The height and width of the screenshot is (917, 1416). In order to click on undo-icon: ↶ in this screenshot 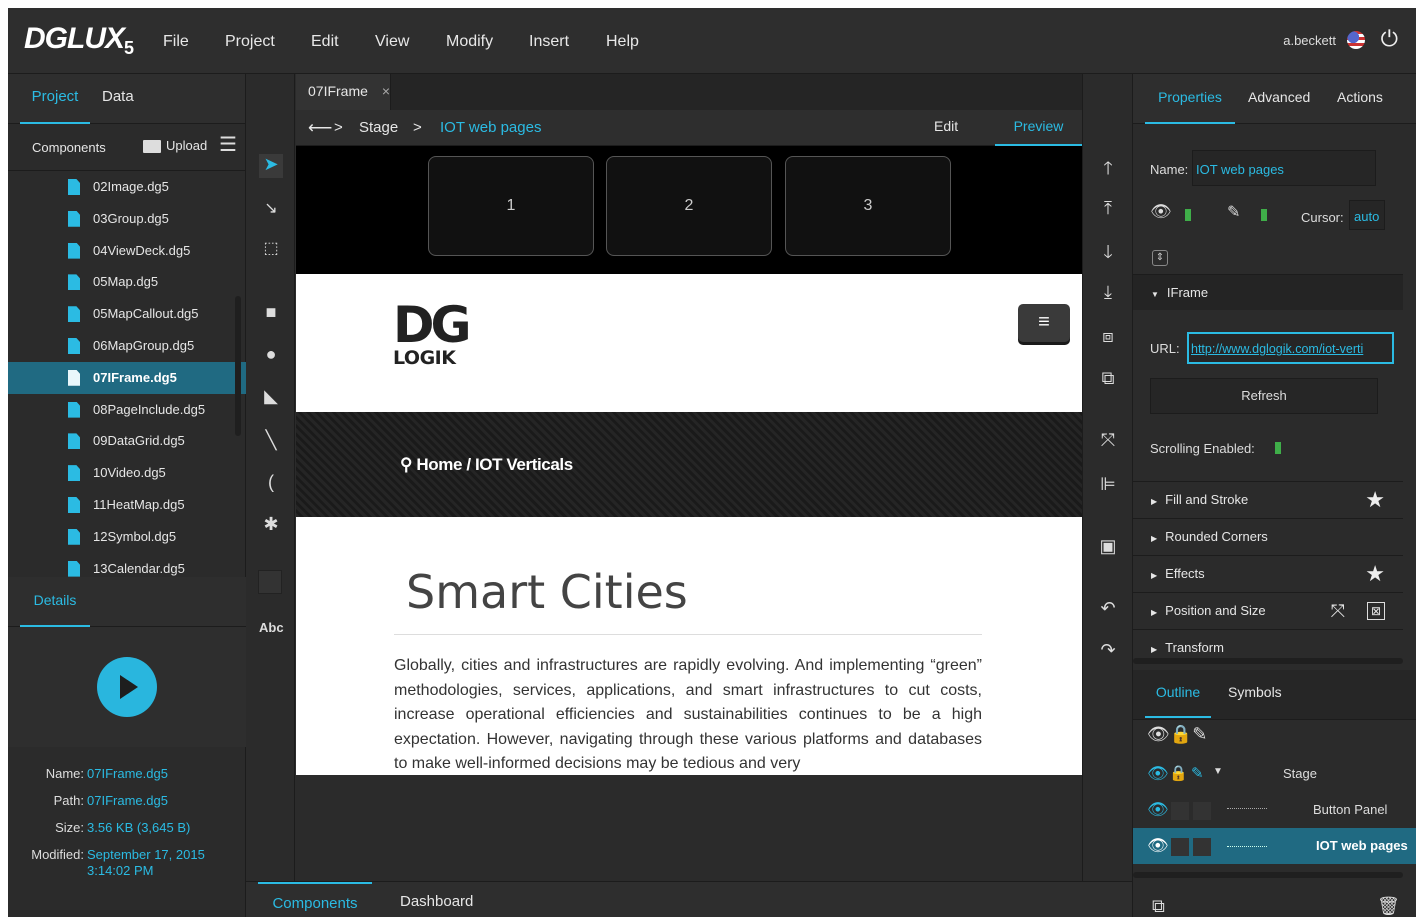, I will do `click(1108, 608)`.